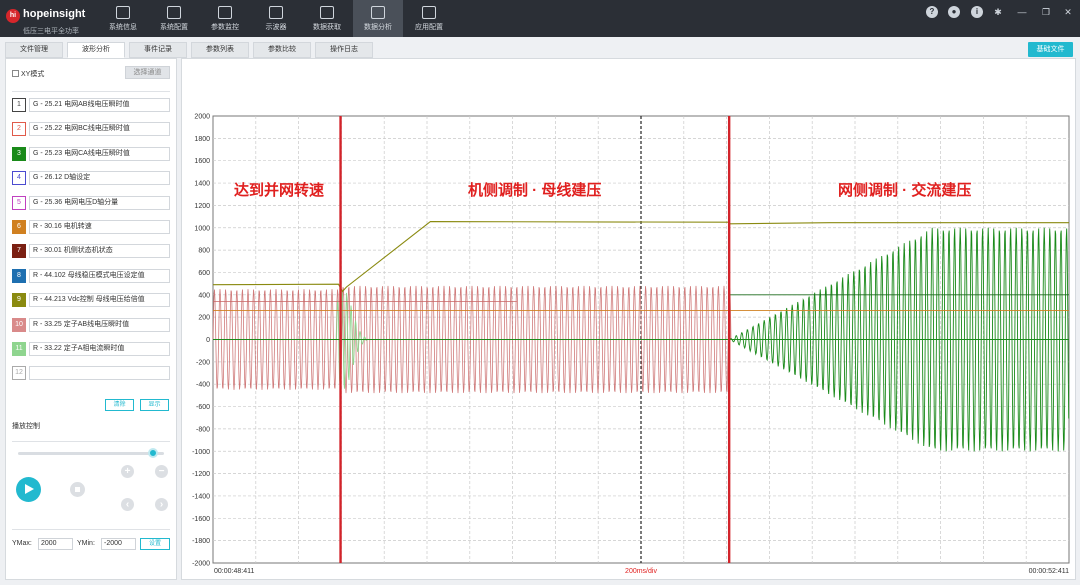 This screenshot has height=585, width=1080. I want to click on channel-name: R - 44.213 Vdc控制 母线电压给倍值, so click(99, 300).